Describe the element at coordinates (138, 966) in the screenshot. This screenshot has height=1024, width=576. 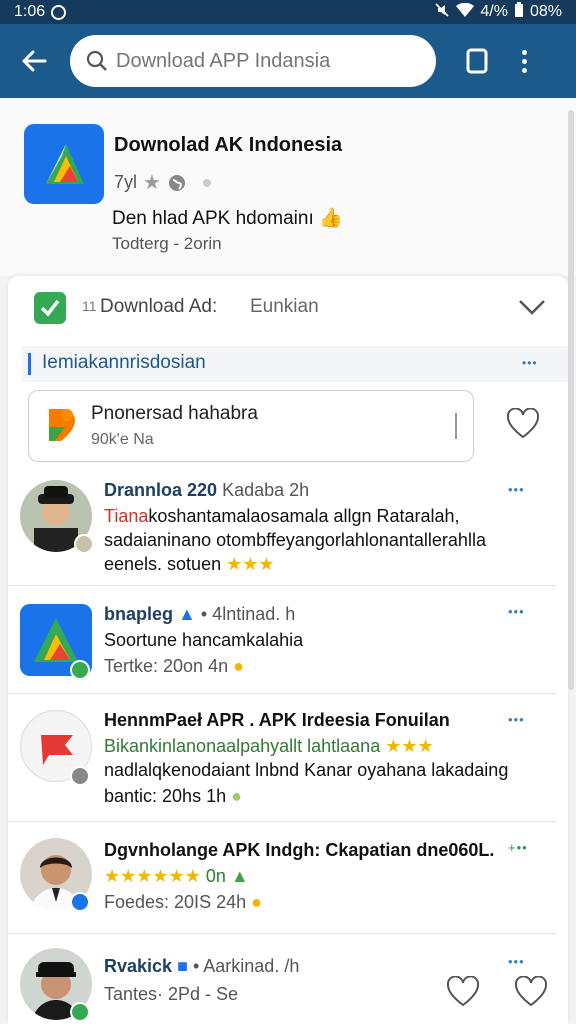
I see `comment-author: Rvakick` at that location.